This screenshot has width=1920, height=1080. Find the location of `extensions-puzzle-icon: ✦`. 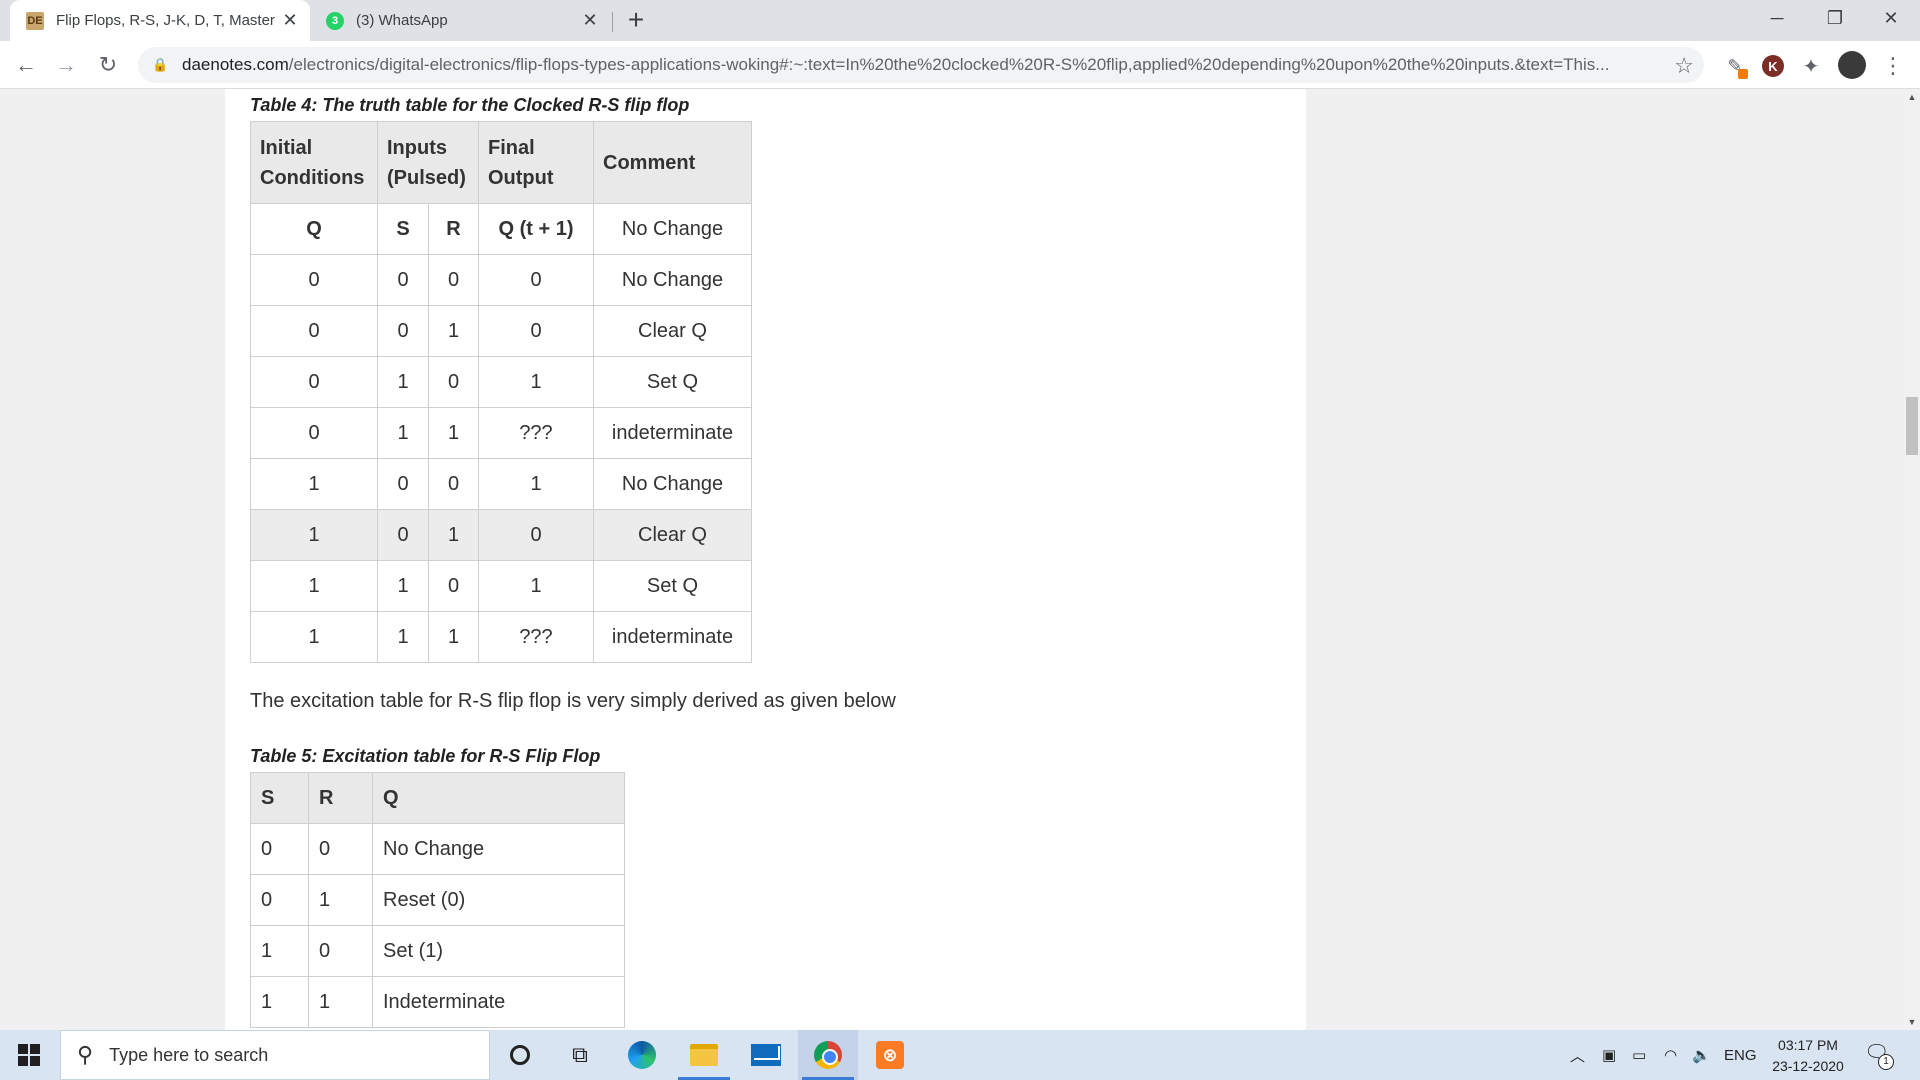

extensions-puzzle-icon: ✦ is located at coordinates (1811, 66).